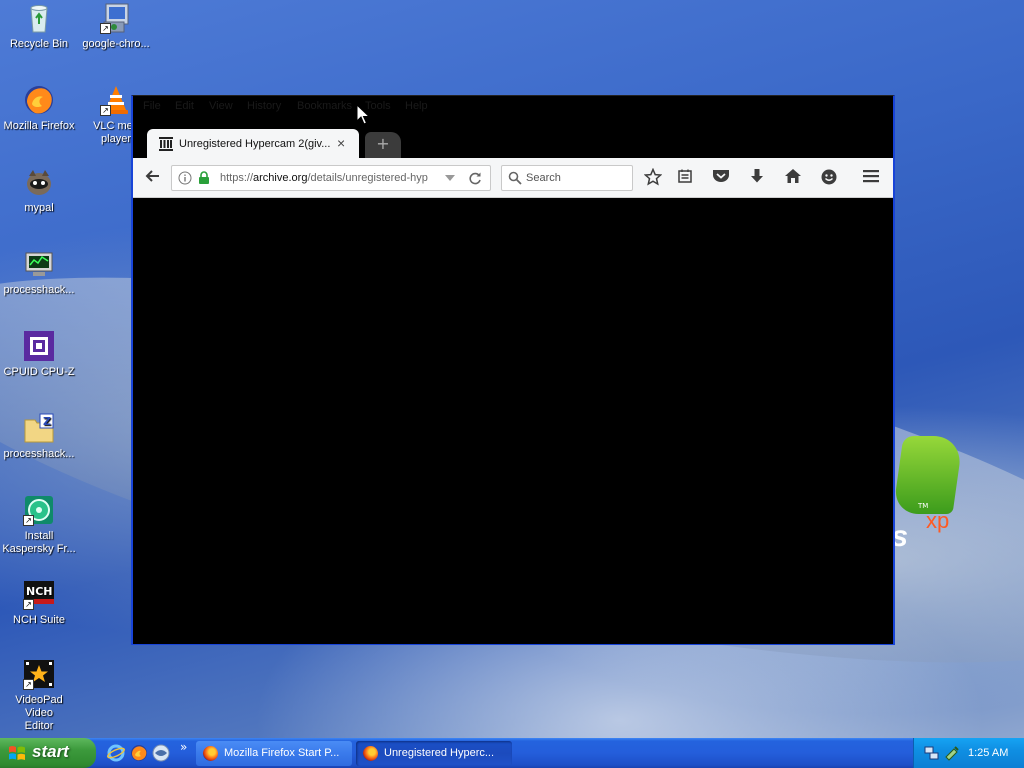  I want to click on search-bar: Search, so click(567, 178).